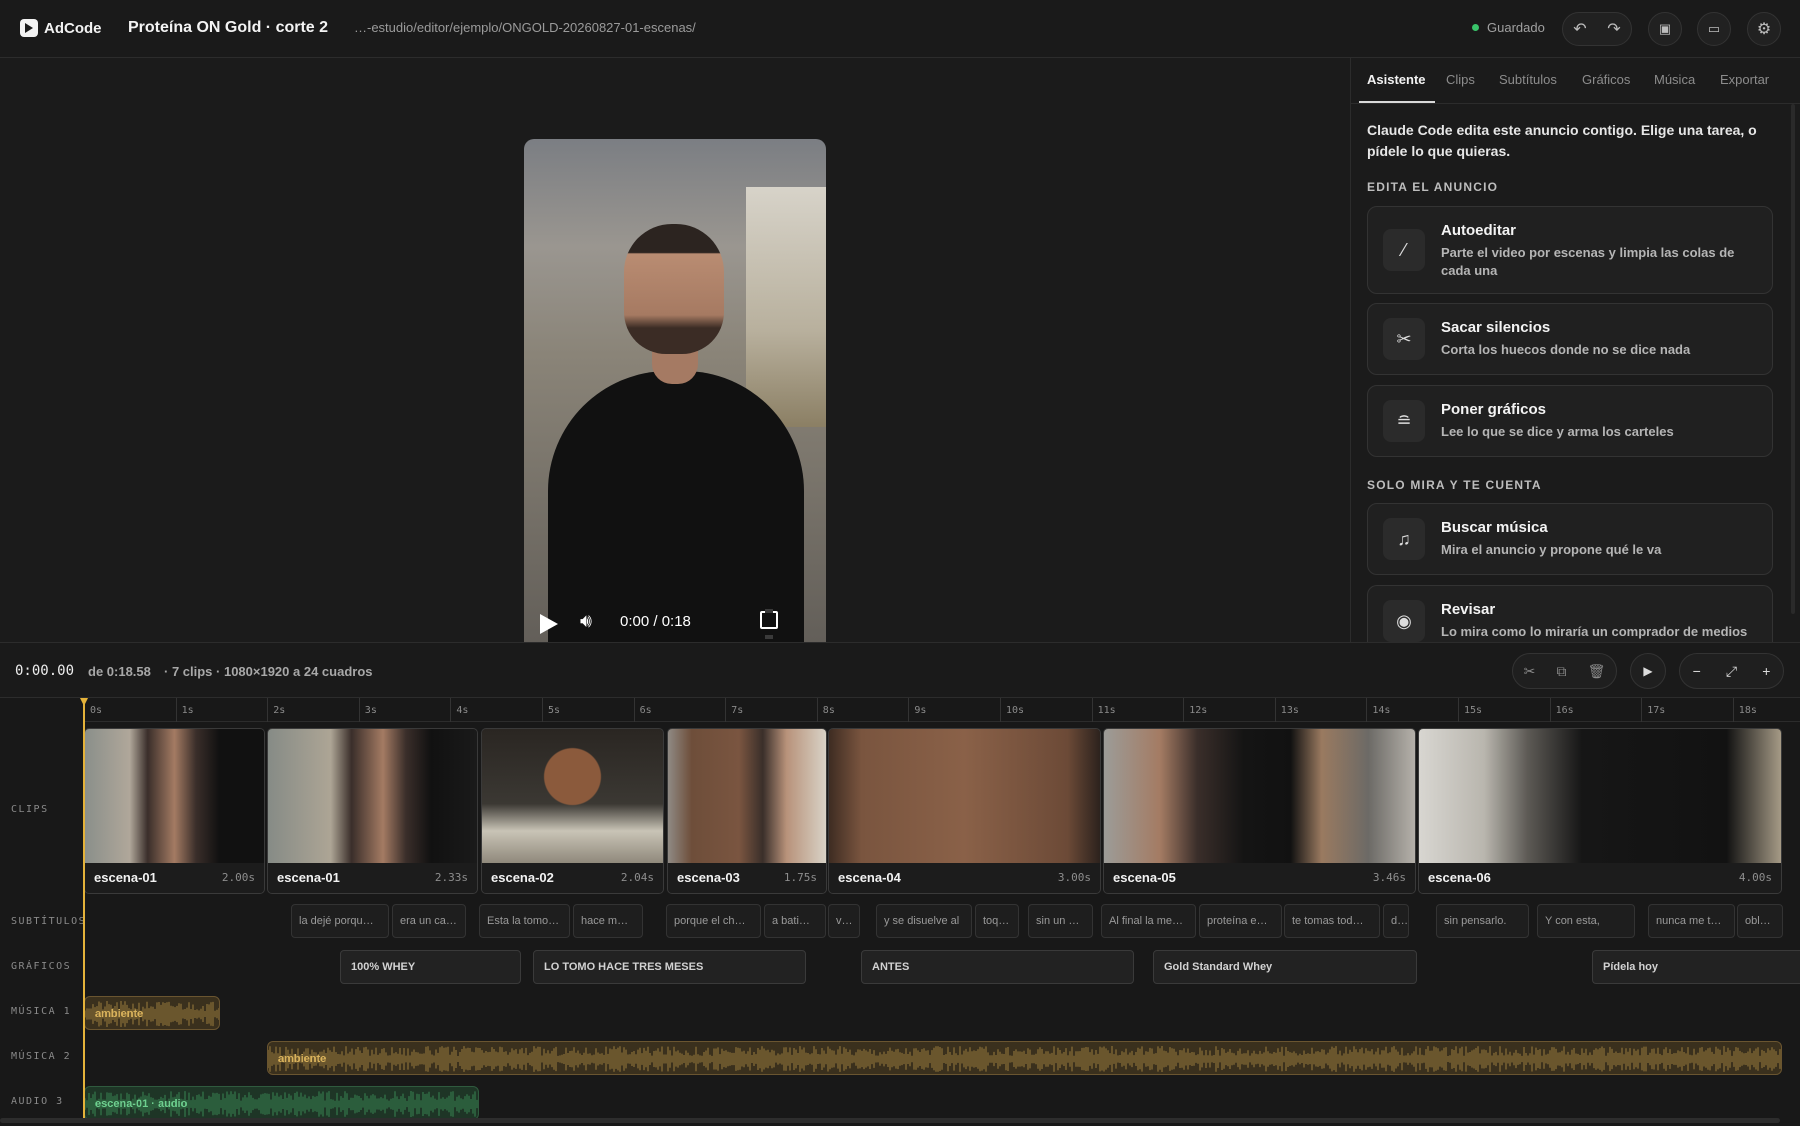 This screenshot has width=1800, height=1126. I want to click on music-clip-1: ambiente, so click(152, 1013).